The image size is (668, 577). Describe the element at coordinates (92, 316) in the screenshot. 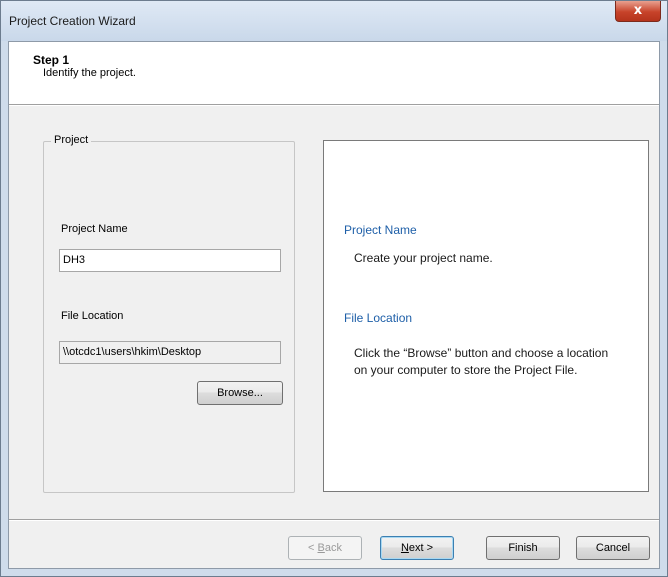

I see `file-location-label: File Location` at that location.